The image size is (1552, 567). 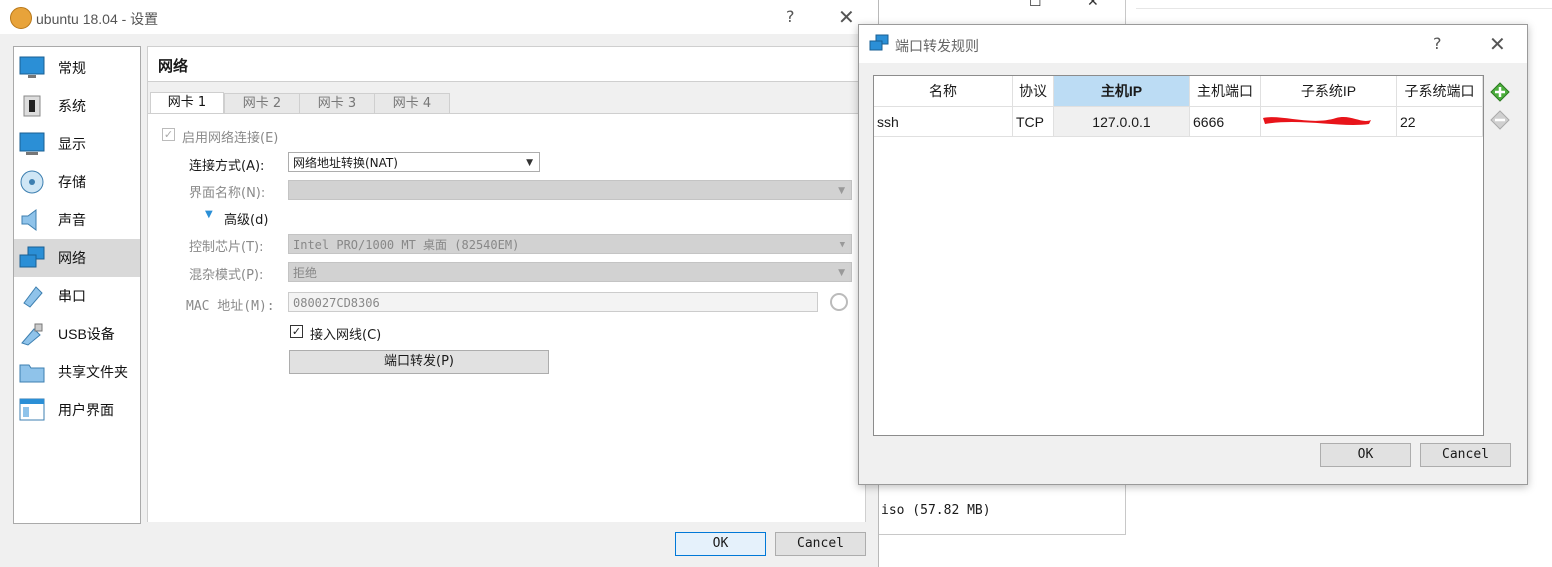 What do you see at coordinates (419, 362) in the screenshot?
I see `port-forwarding-button: 端口转发(P)` at bounding box center [419, 362].